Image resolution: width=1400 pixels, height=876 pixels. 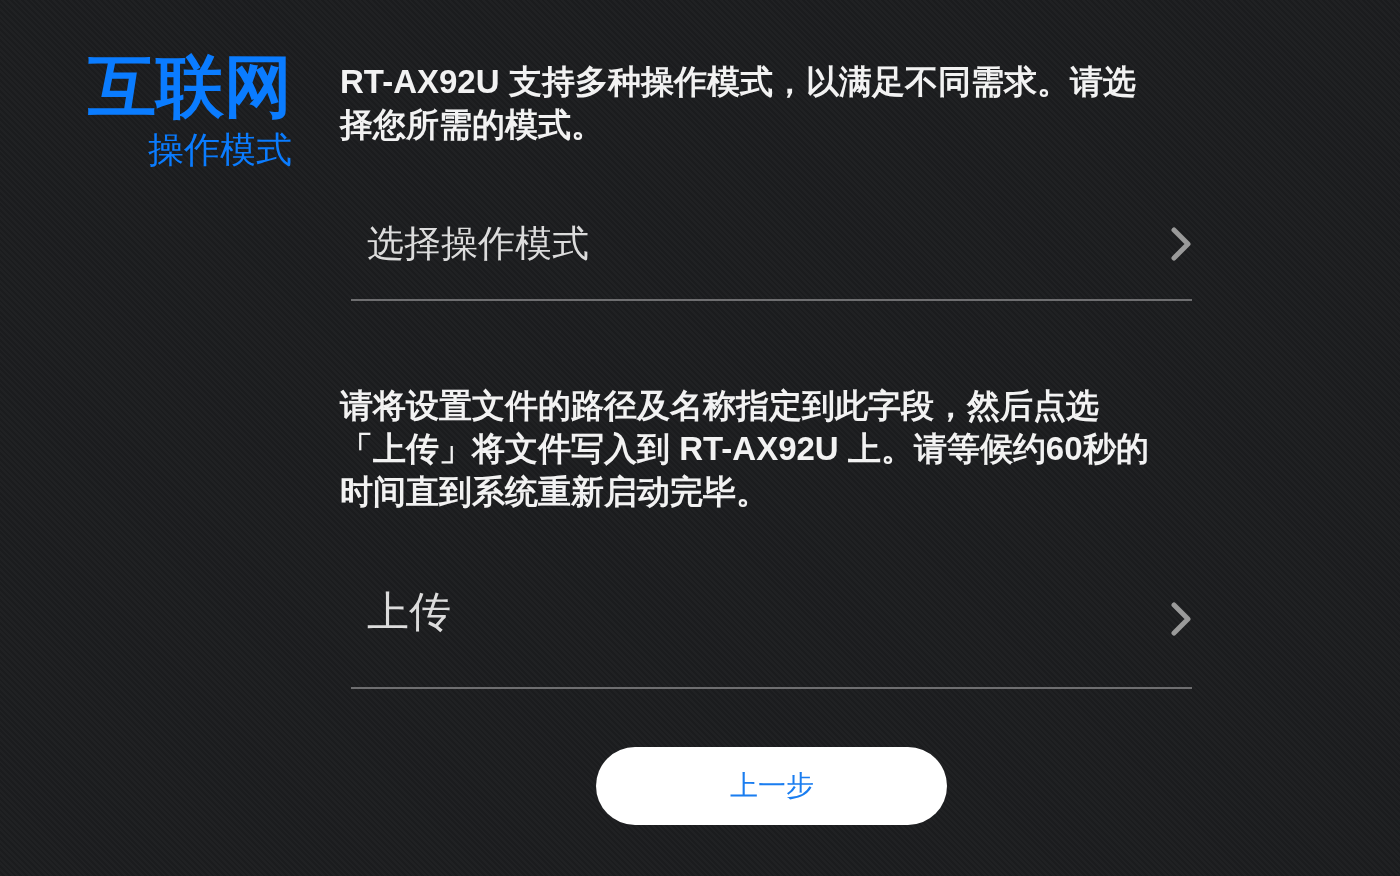 I want to click on mode-select-row: 选择操作模式, so click(x=771, y=245).